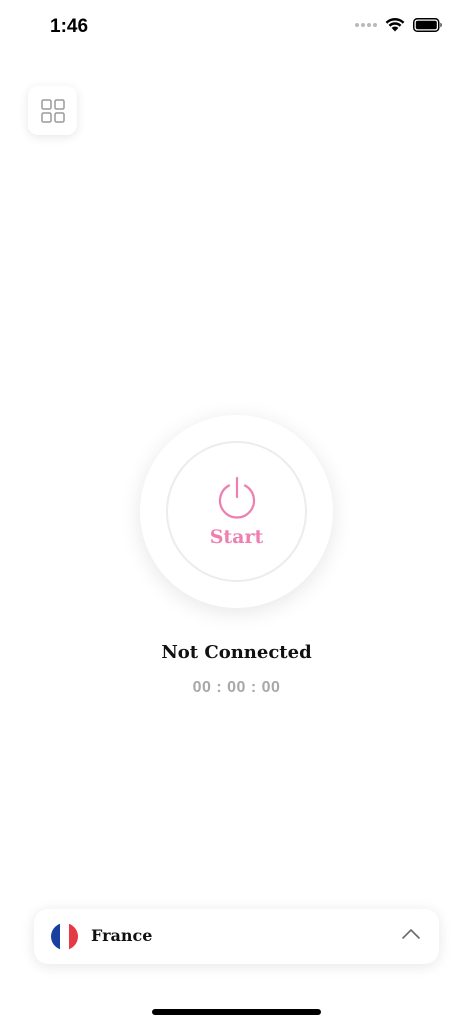 The width and height of the screenshot is (473, 1024). What do you see at coordinates (69, 26) in the screenshot?
I see `status-time: 1:46` at bounding box center [69, 26].